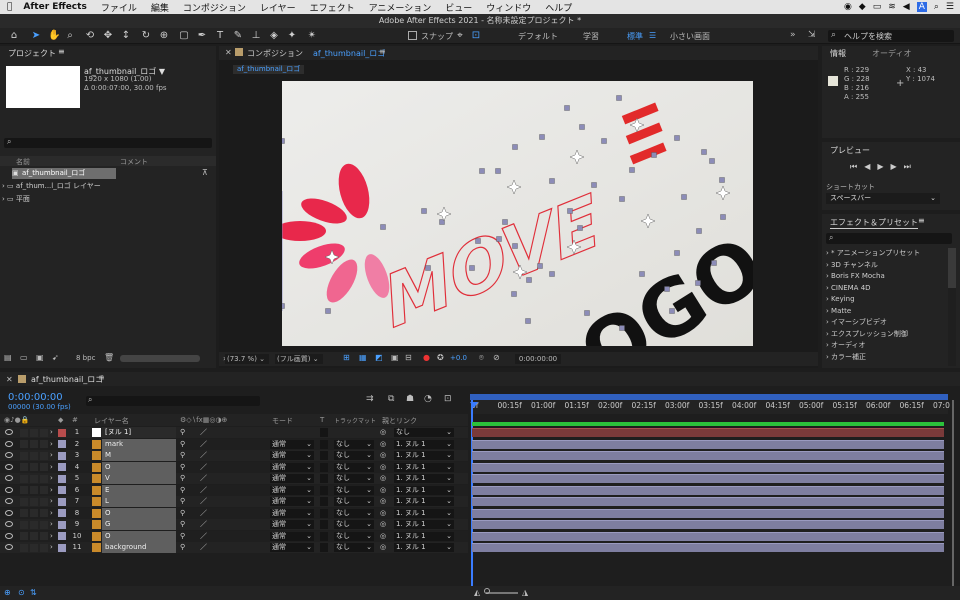 The width and height of the screenshot is (960, 600). What do you see at coordinates (862, 7) in the screenshot?
I see `dropbox-icon: ◆` at bounding box center [862, 7].